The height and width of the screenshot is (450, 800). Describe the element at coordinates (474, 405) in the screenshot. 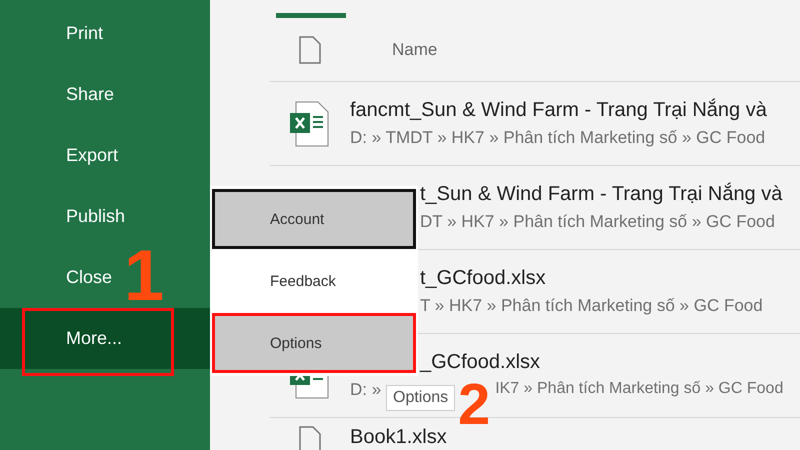

I see `step-number: 2` at that location.